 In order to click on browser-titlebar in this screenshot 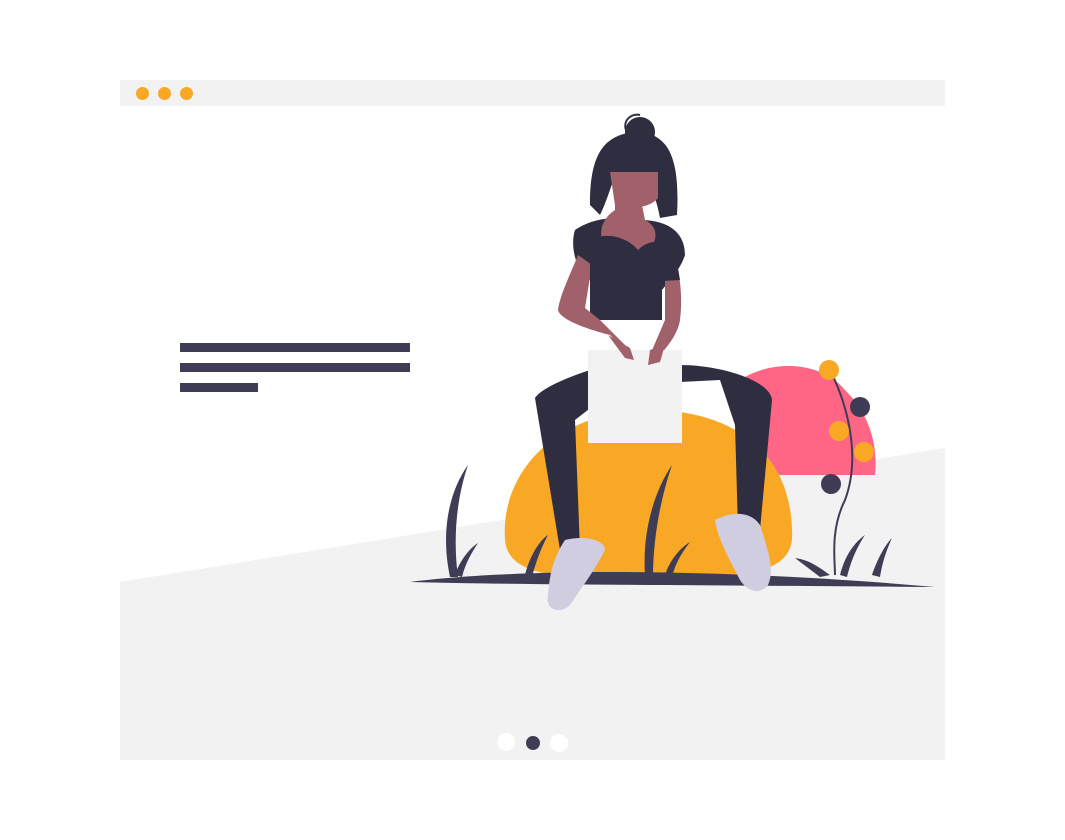, I will do `click(532, 93)`.